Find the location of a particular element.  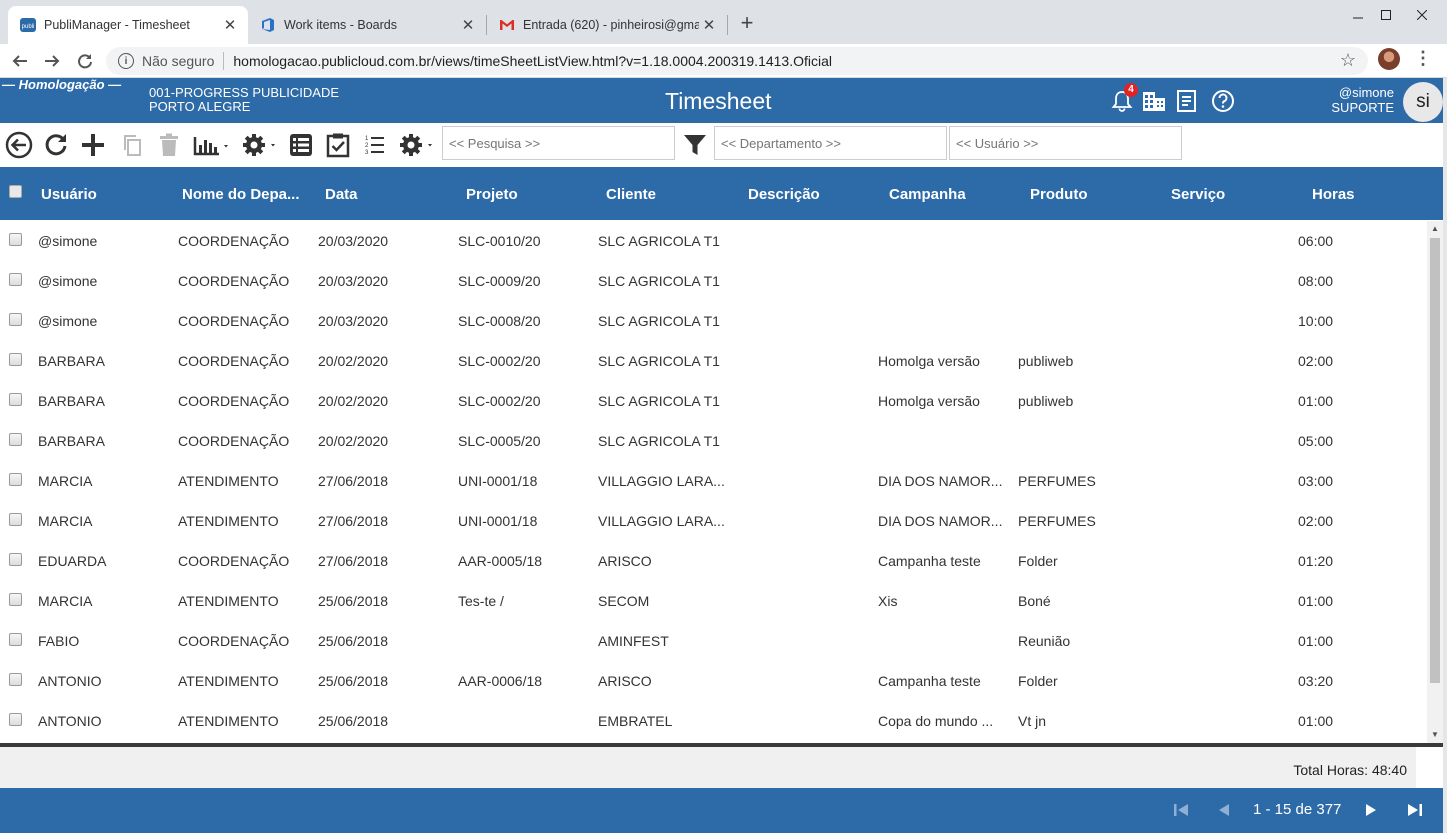

scroll-up-icon: ▲ is located at coordinates (1435, 229).